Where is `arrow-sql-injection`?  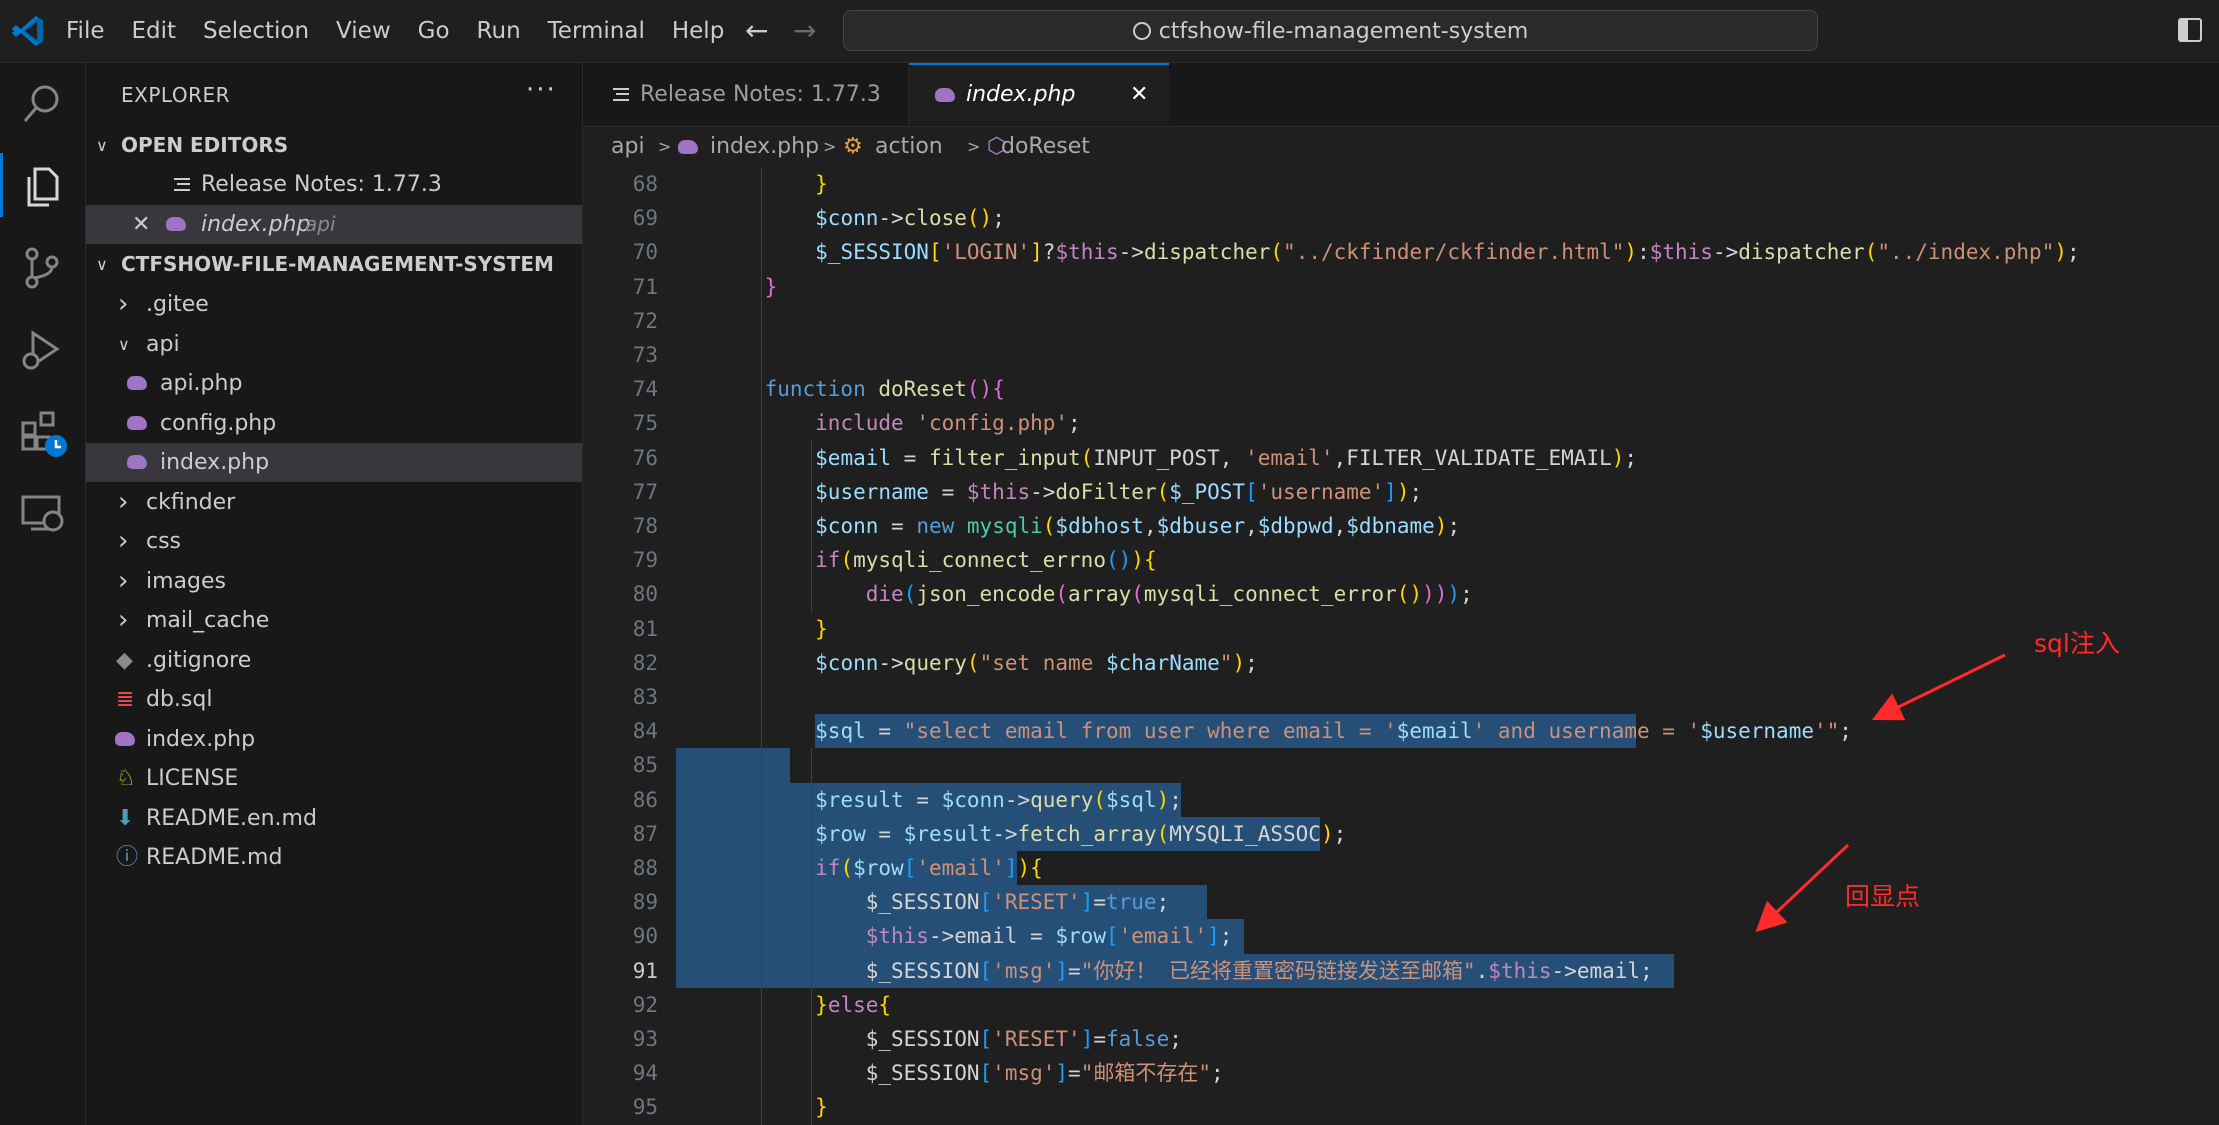
arrow-sql-injection is located at coordinates (1938, 687).